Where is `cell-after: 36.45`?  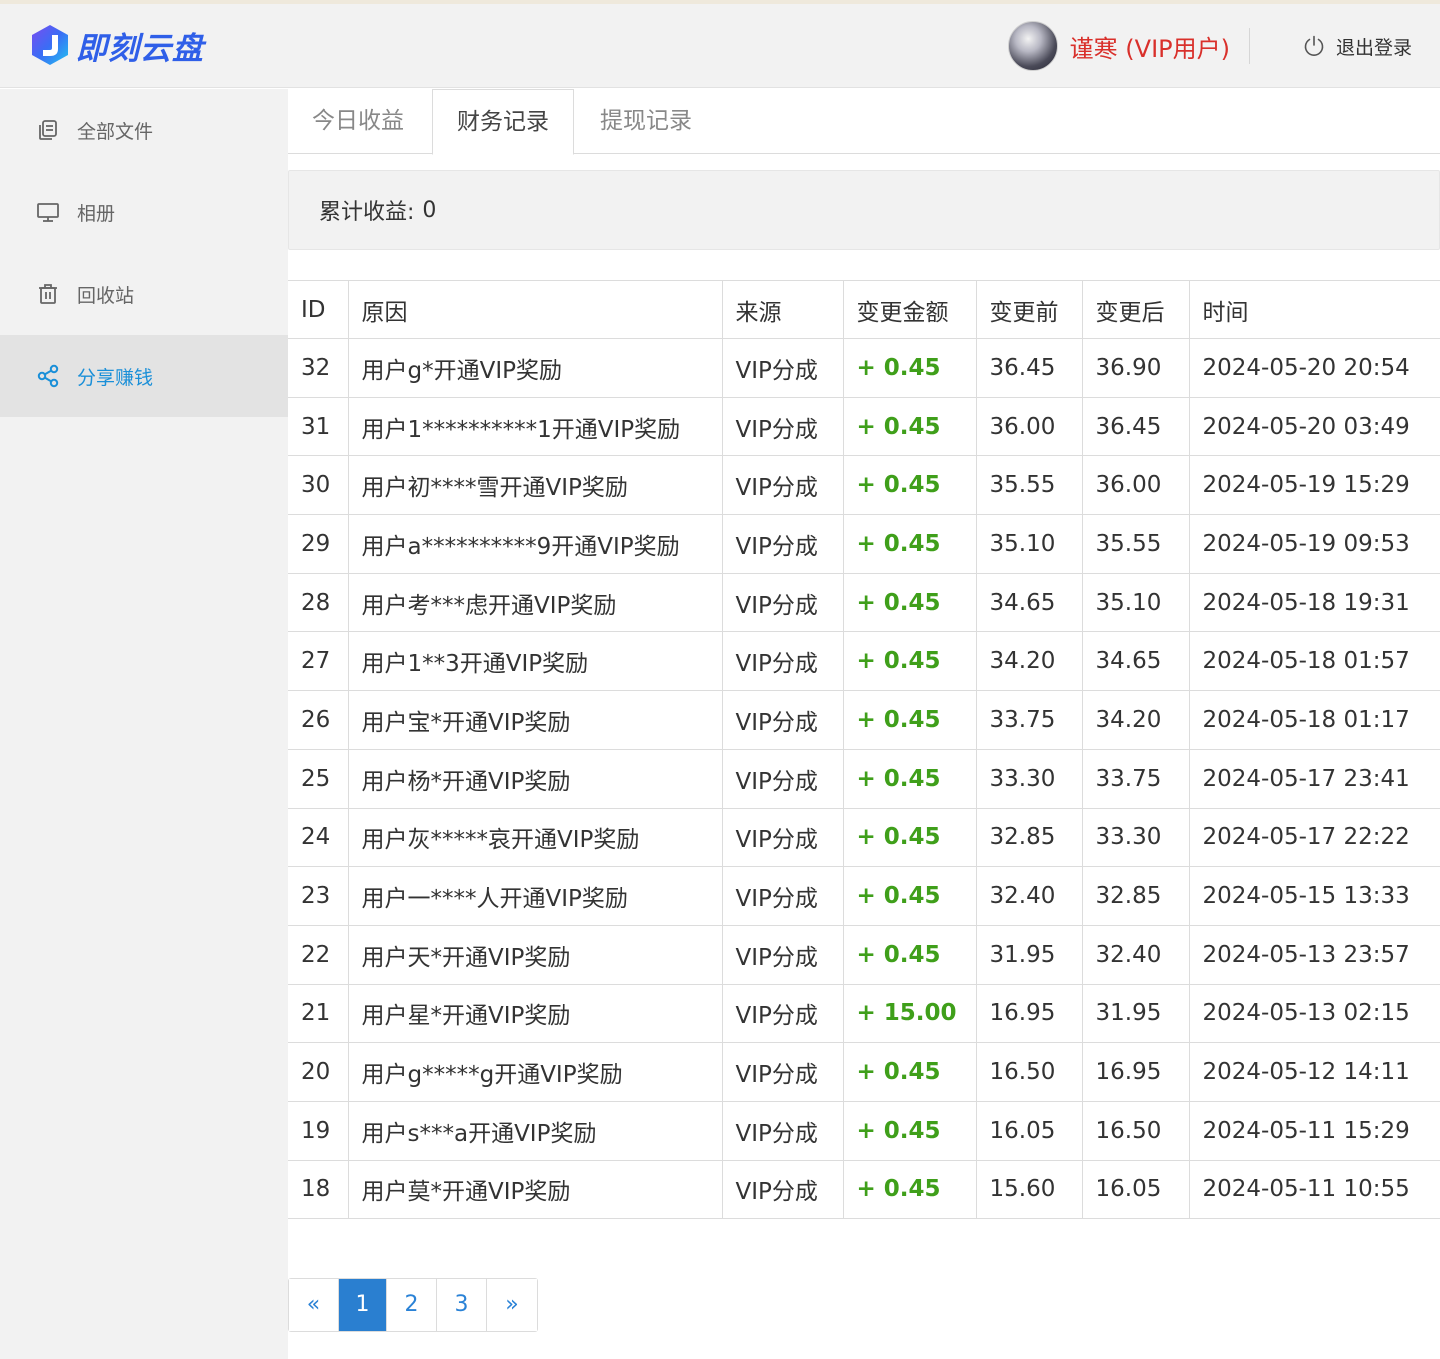 cell-after: 36.45 is located at coordinates (1135, 426).